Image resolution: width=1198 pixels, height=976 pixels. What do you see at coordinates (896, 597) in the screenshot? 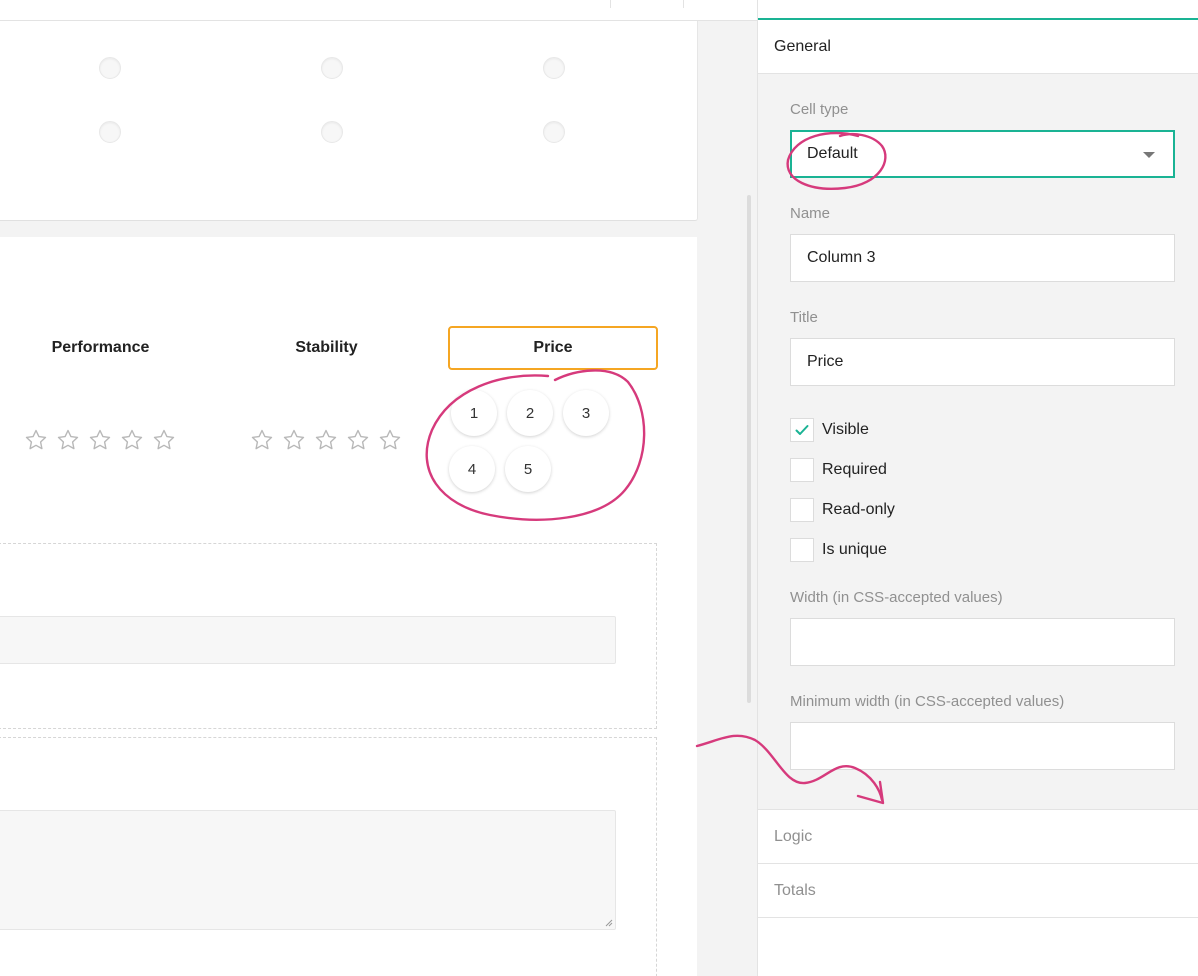
I see `width-label: Width (in CSS-accepted values)` at bounding box center [896, 597].